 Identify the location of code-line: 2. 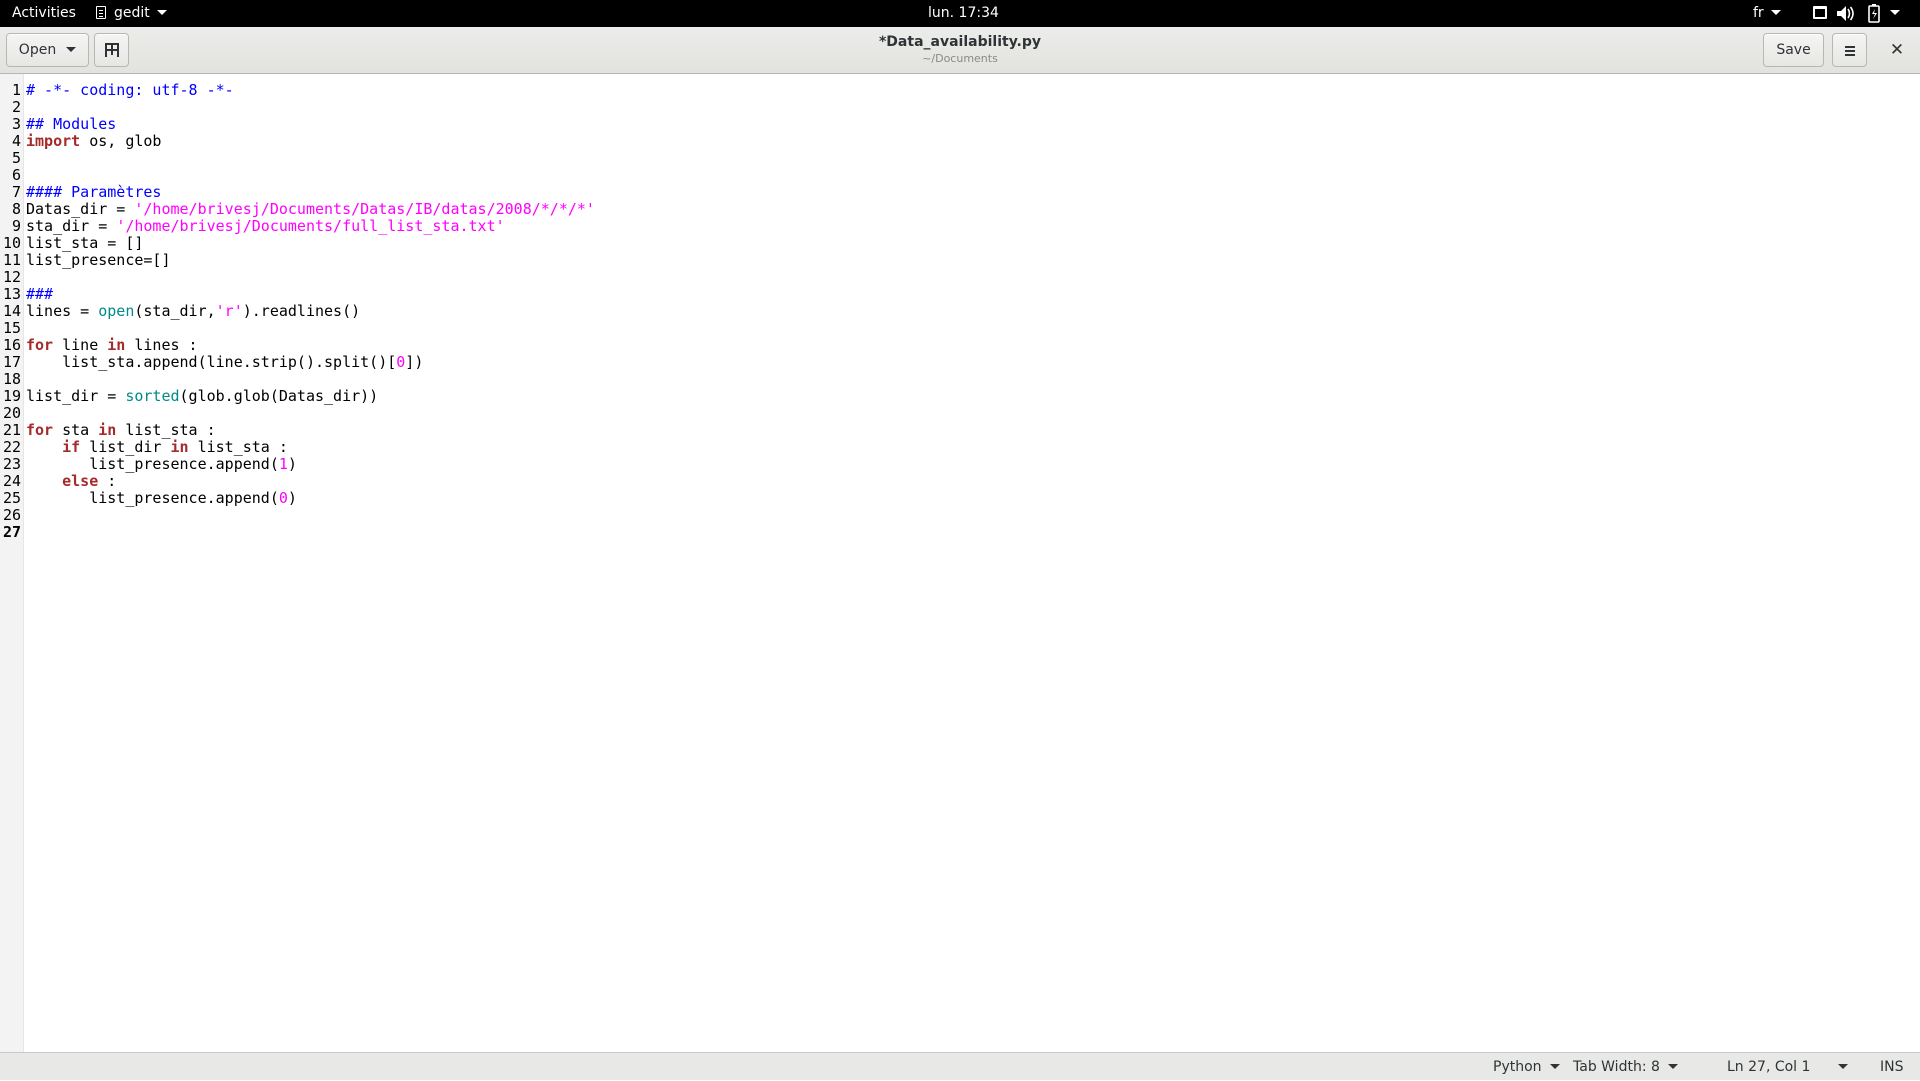
(960, 107).